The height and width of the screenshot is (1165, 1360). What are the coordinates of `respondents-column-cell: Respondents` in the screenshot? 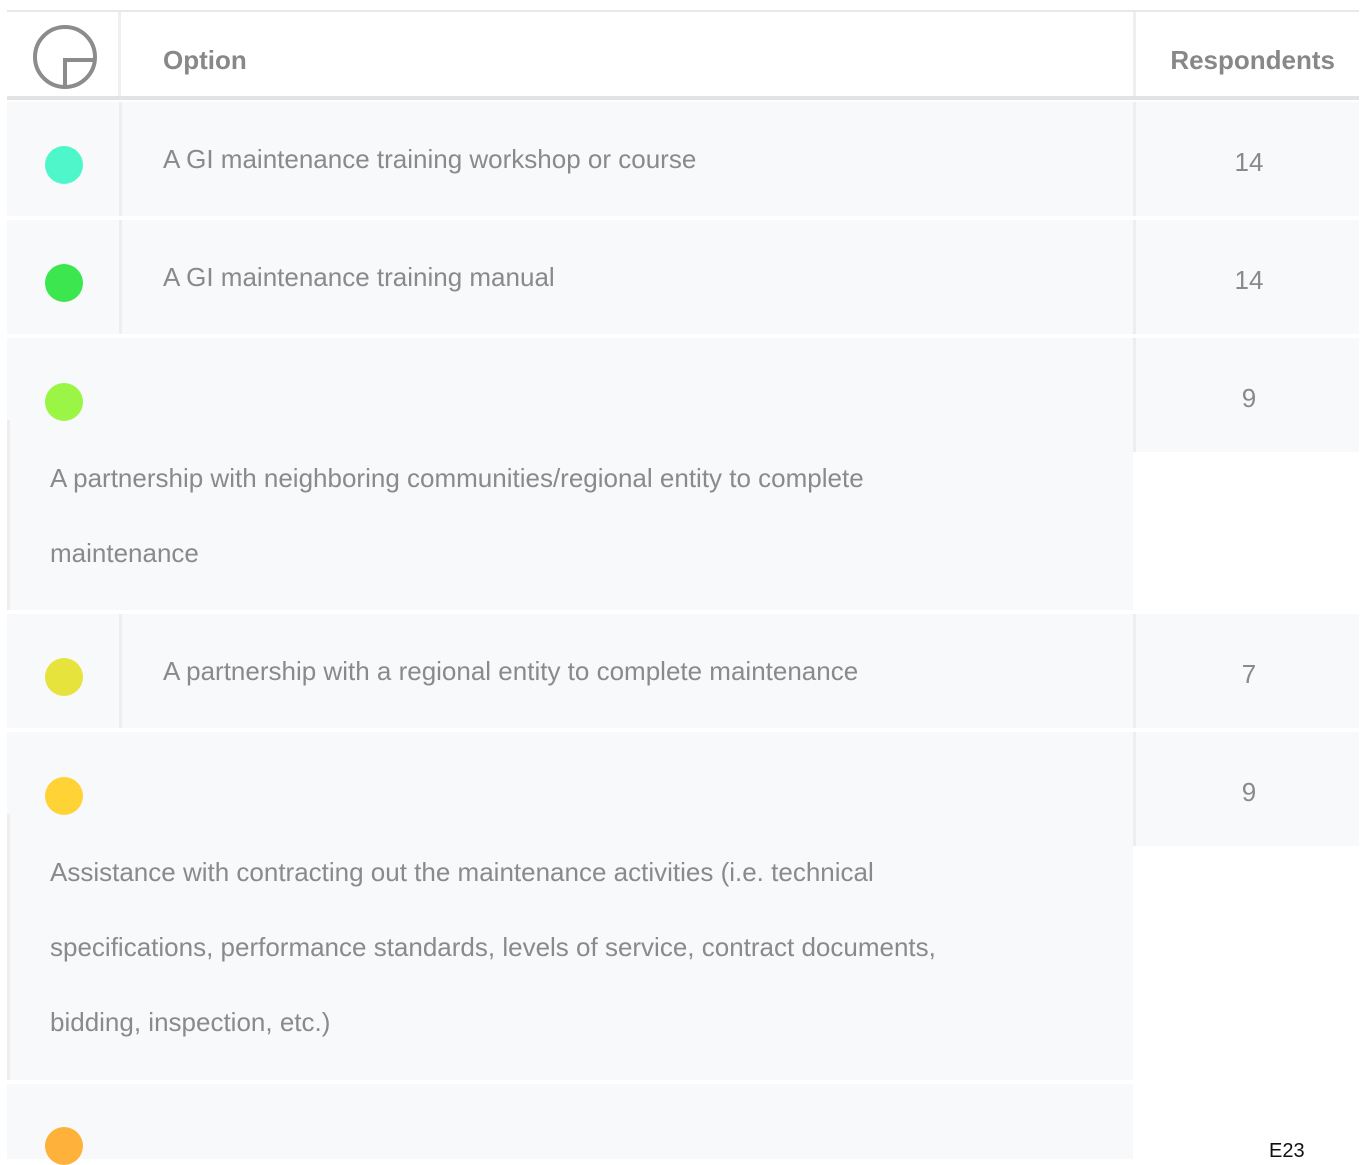 It's located at (1246, 54).